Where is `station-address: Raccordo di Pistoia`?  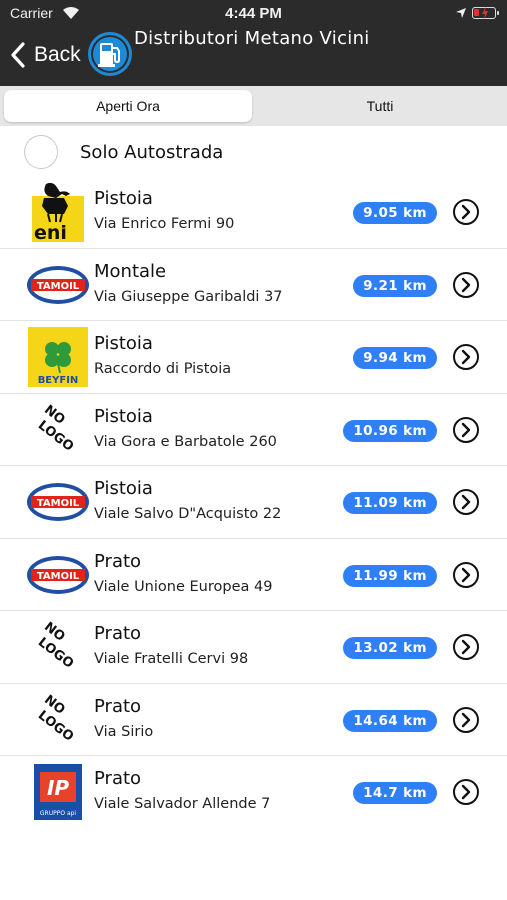 station-address: Raccordo di Pistoia is located at coordinates (163, 369).